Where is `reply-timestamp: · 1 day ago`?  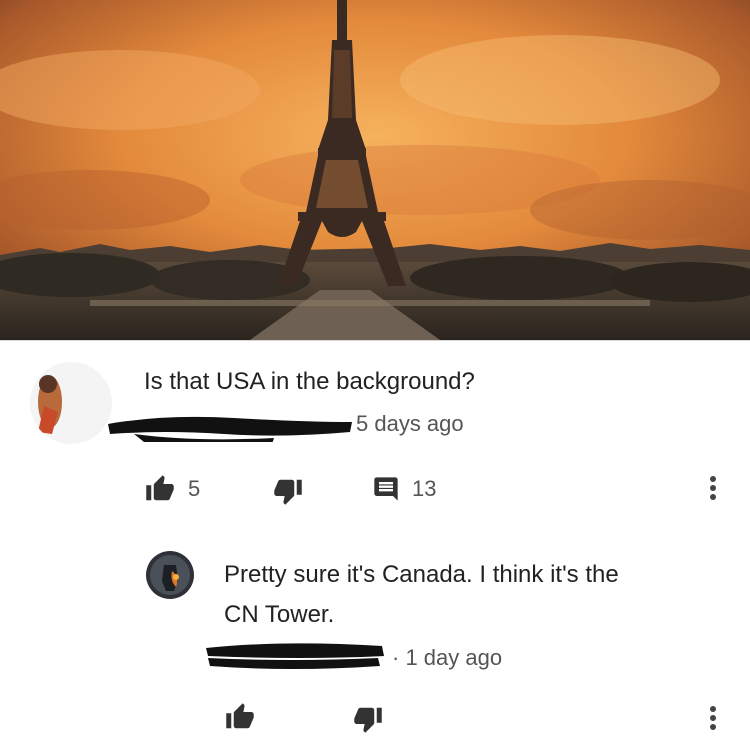 reply-timestamp: · 1 day ago is located at coordinates (447, 657).